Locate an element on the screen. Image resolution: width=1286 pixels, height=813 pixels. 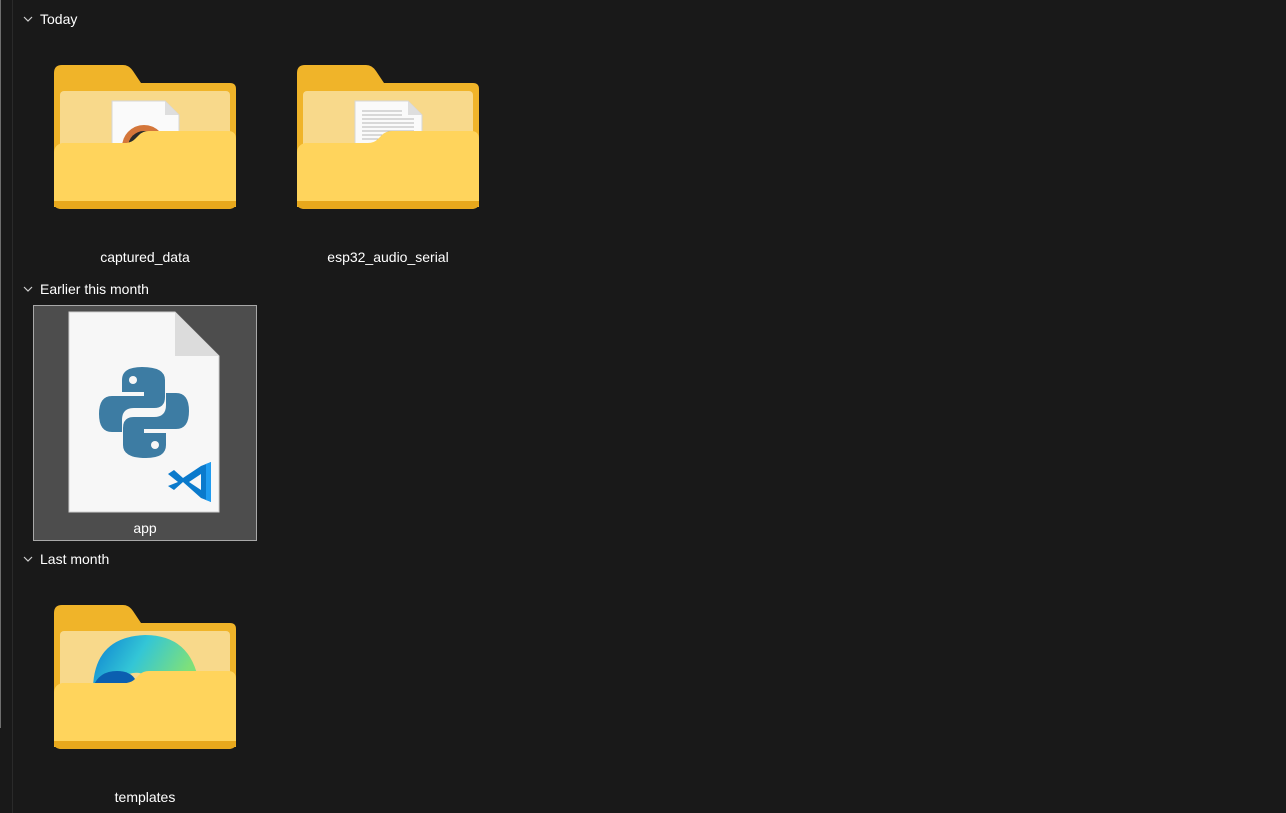
pane-divider is located at coordinates (12, 406).